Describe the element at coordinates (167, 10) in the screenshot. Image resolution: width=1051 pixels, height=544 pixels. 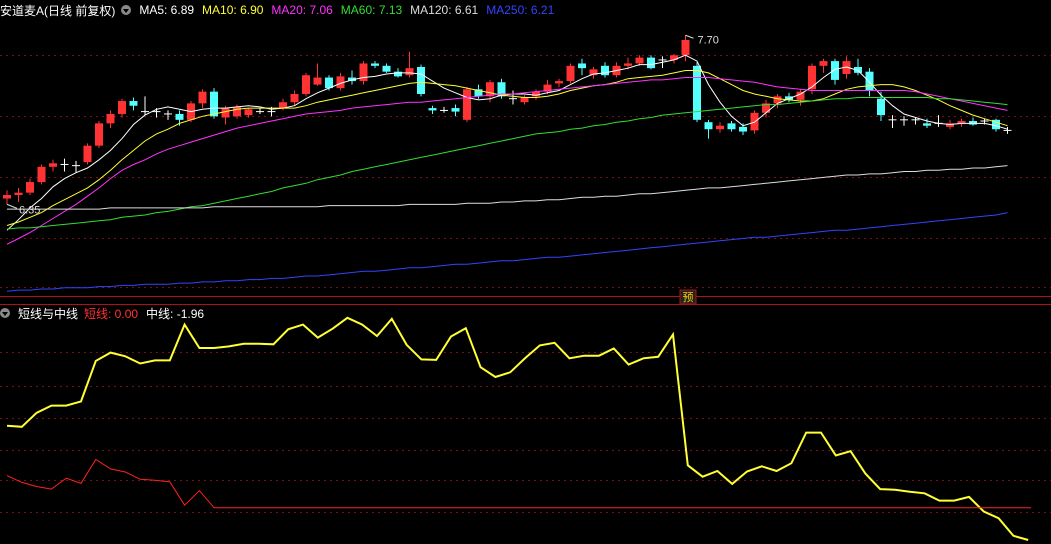
I see `ma5-label: MA5: 6.89` at that location.